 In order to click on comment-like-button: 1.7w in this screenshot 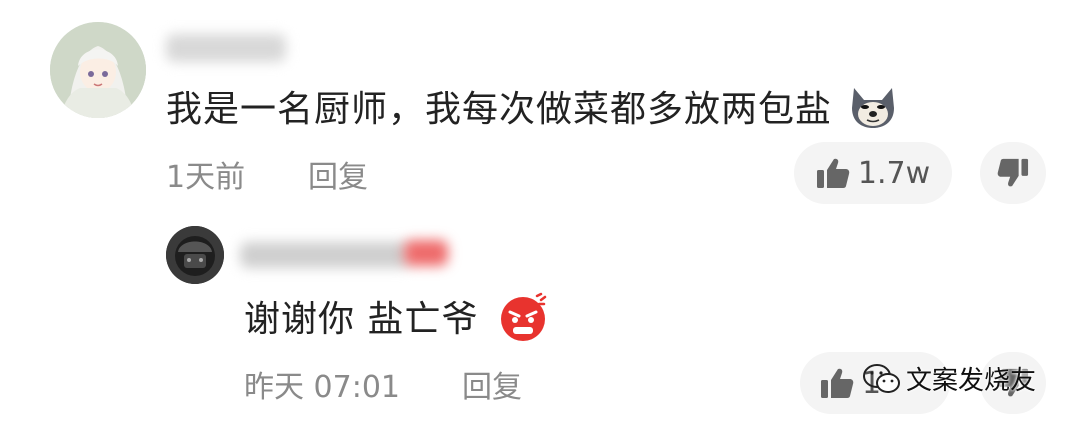, I will do `click(873, 173)`.